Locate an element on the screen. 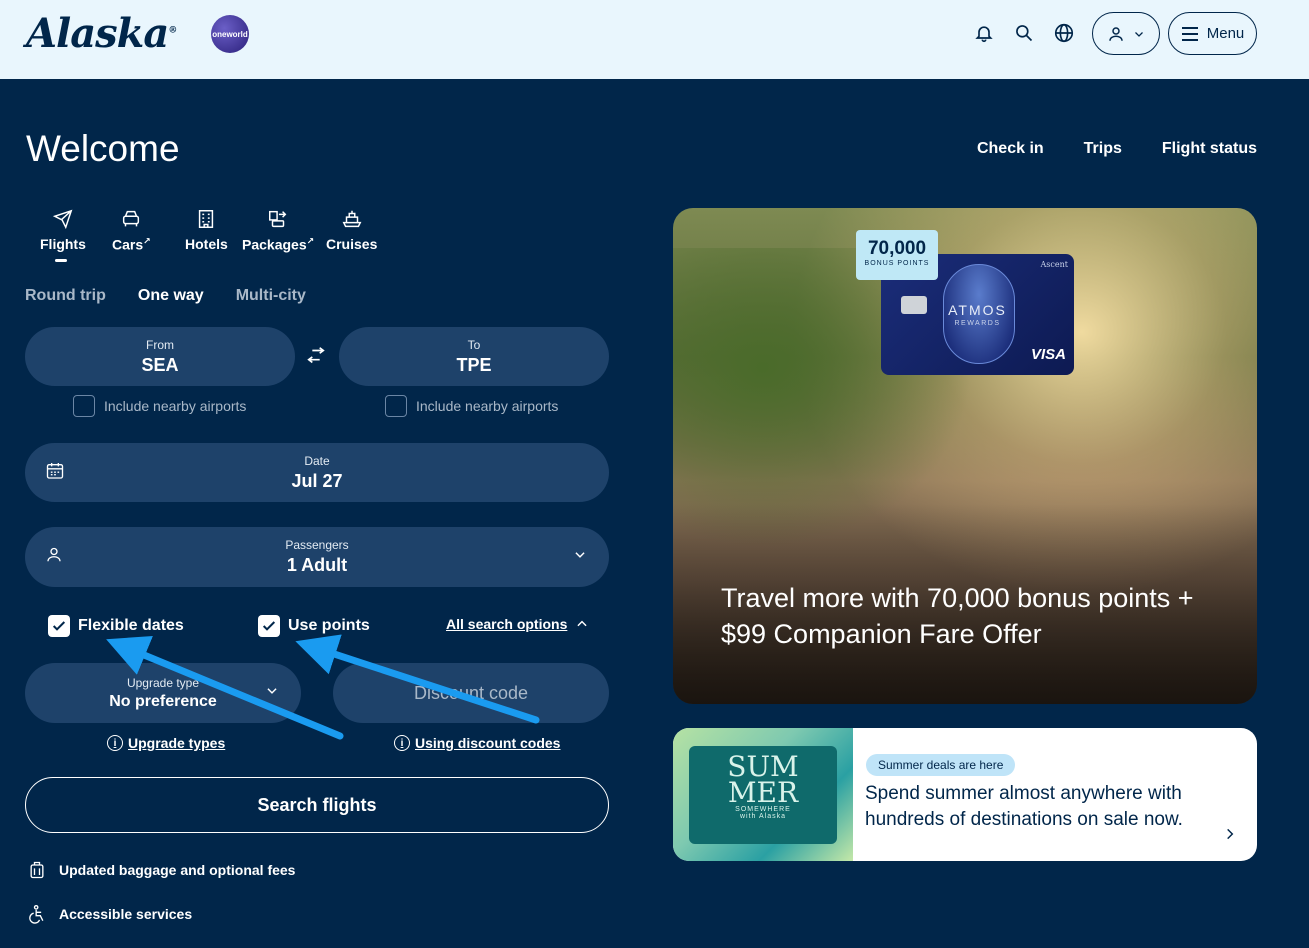 This screenshot has width=1309, height=948. tab-cars: Cars↗ is located at coordinates (131, 230).